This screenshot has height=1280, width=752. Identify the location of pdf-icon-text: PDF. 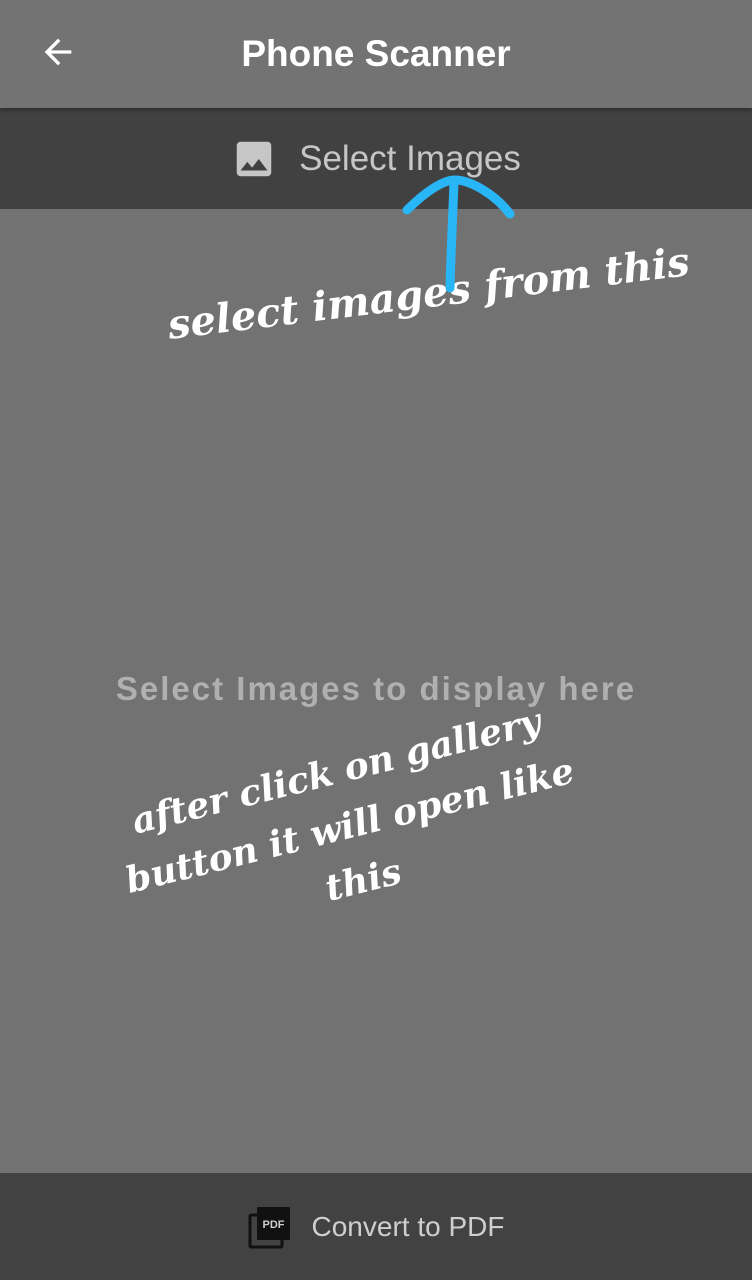
(273, 1225).